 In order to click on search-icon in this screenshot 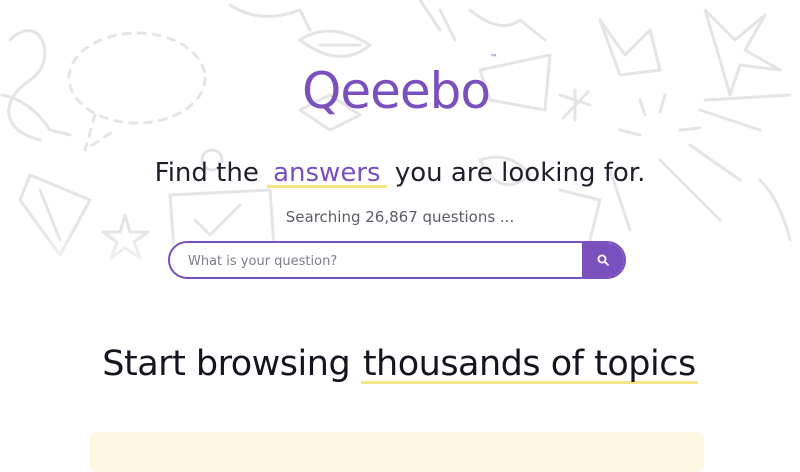, I will do `click(603, 260)`.